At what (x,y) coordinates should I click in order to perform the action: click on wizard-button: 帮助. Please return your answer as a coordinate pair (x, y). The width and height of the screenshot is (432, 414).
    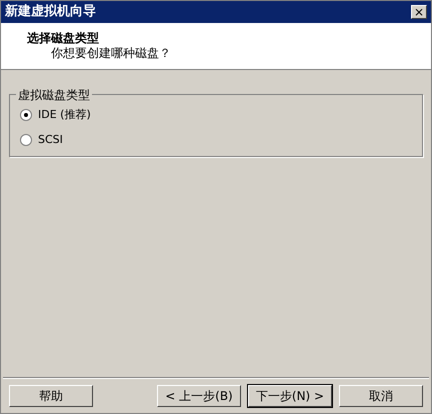
    Looking at the image, I should click on (51, 396).